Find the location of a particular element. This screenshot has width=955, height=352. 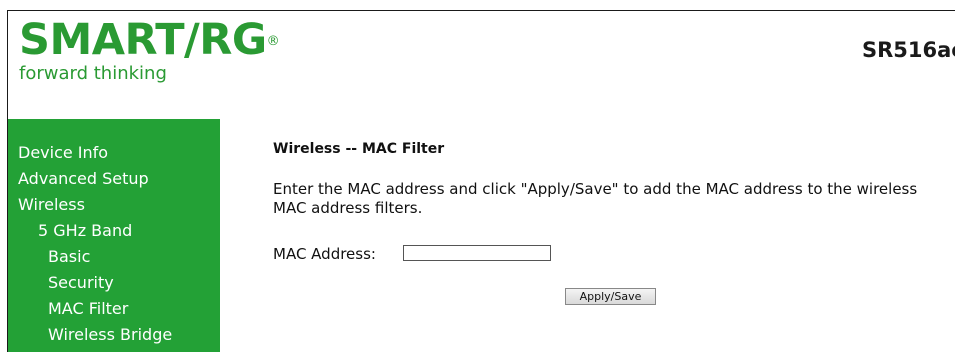

apply-save-button: Apply/Save is located at coordinates (610, 296).